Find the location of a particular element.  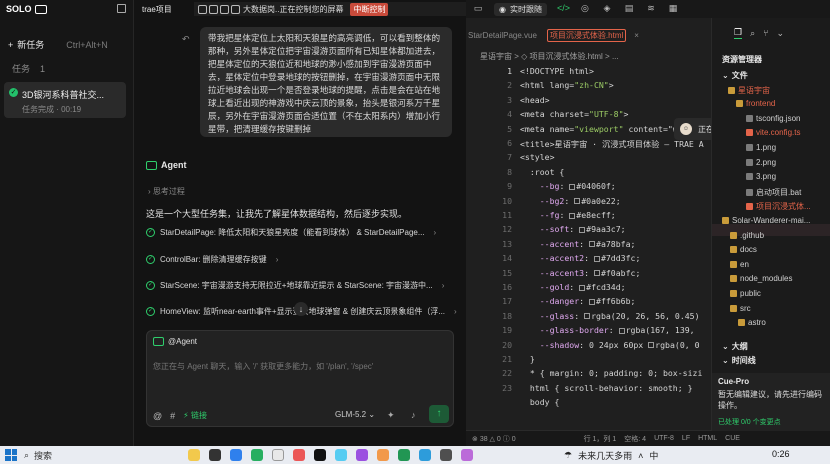

status-cursor: 行 1，列 1 is located at coordinates (600, 439).